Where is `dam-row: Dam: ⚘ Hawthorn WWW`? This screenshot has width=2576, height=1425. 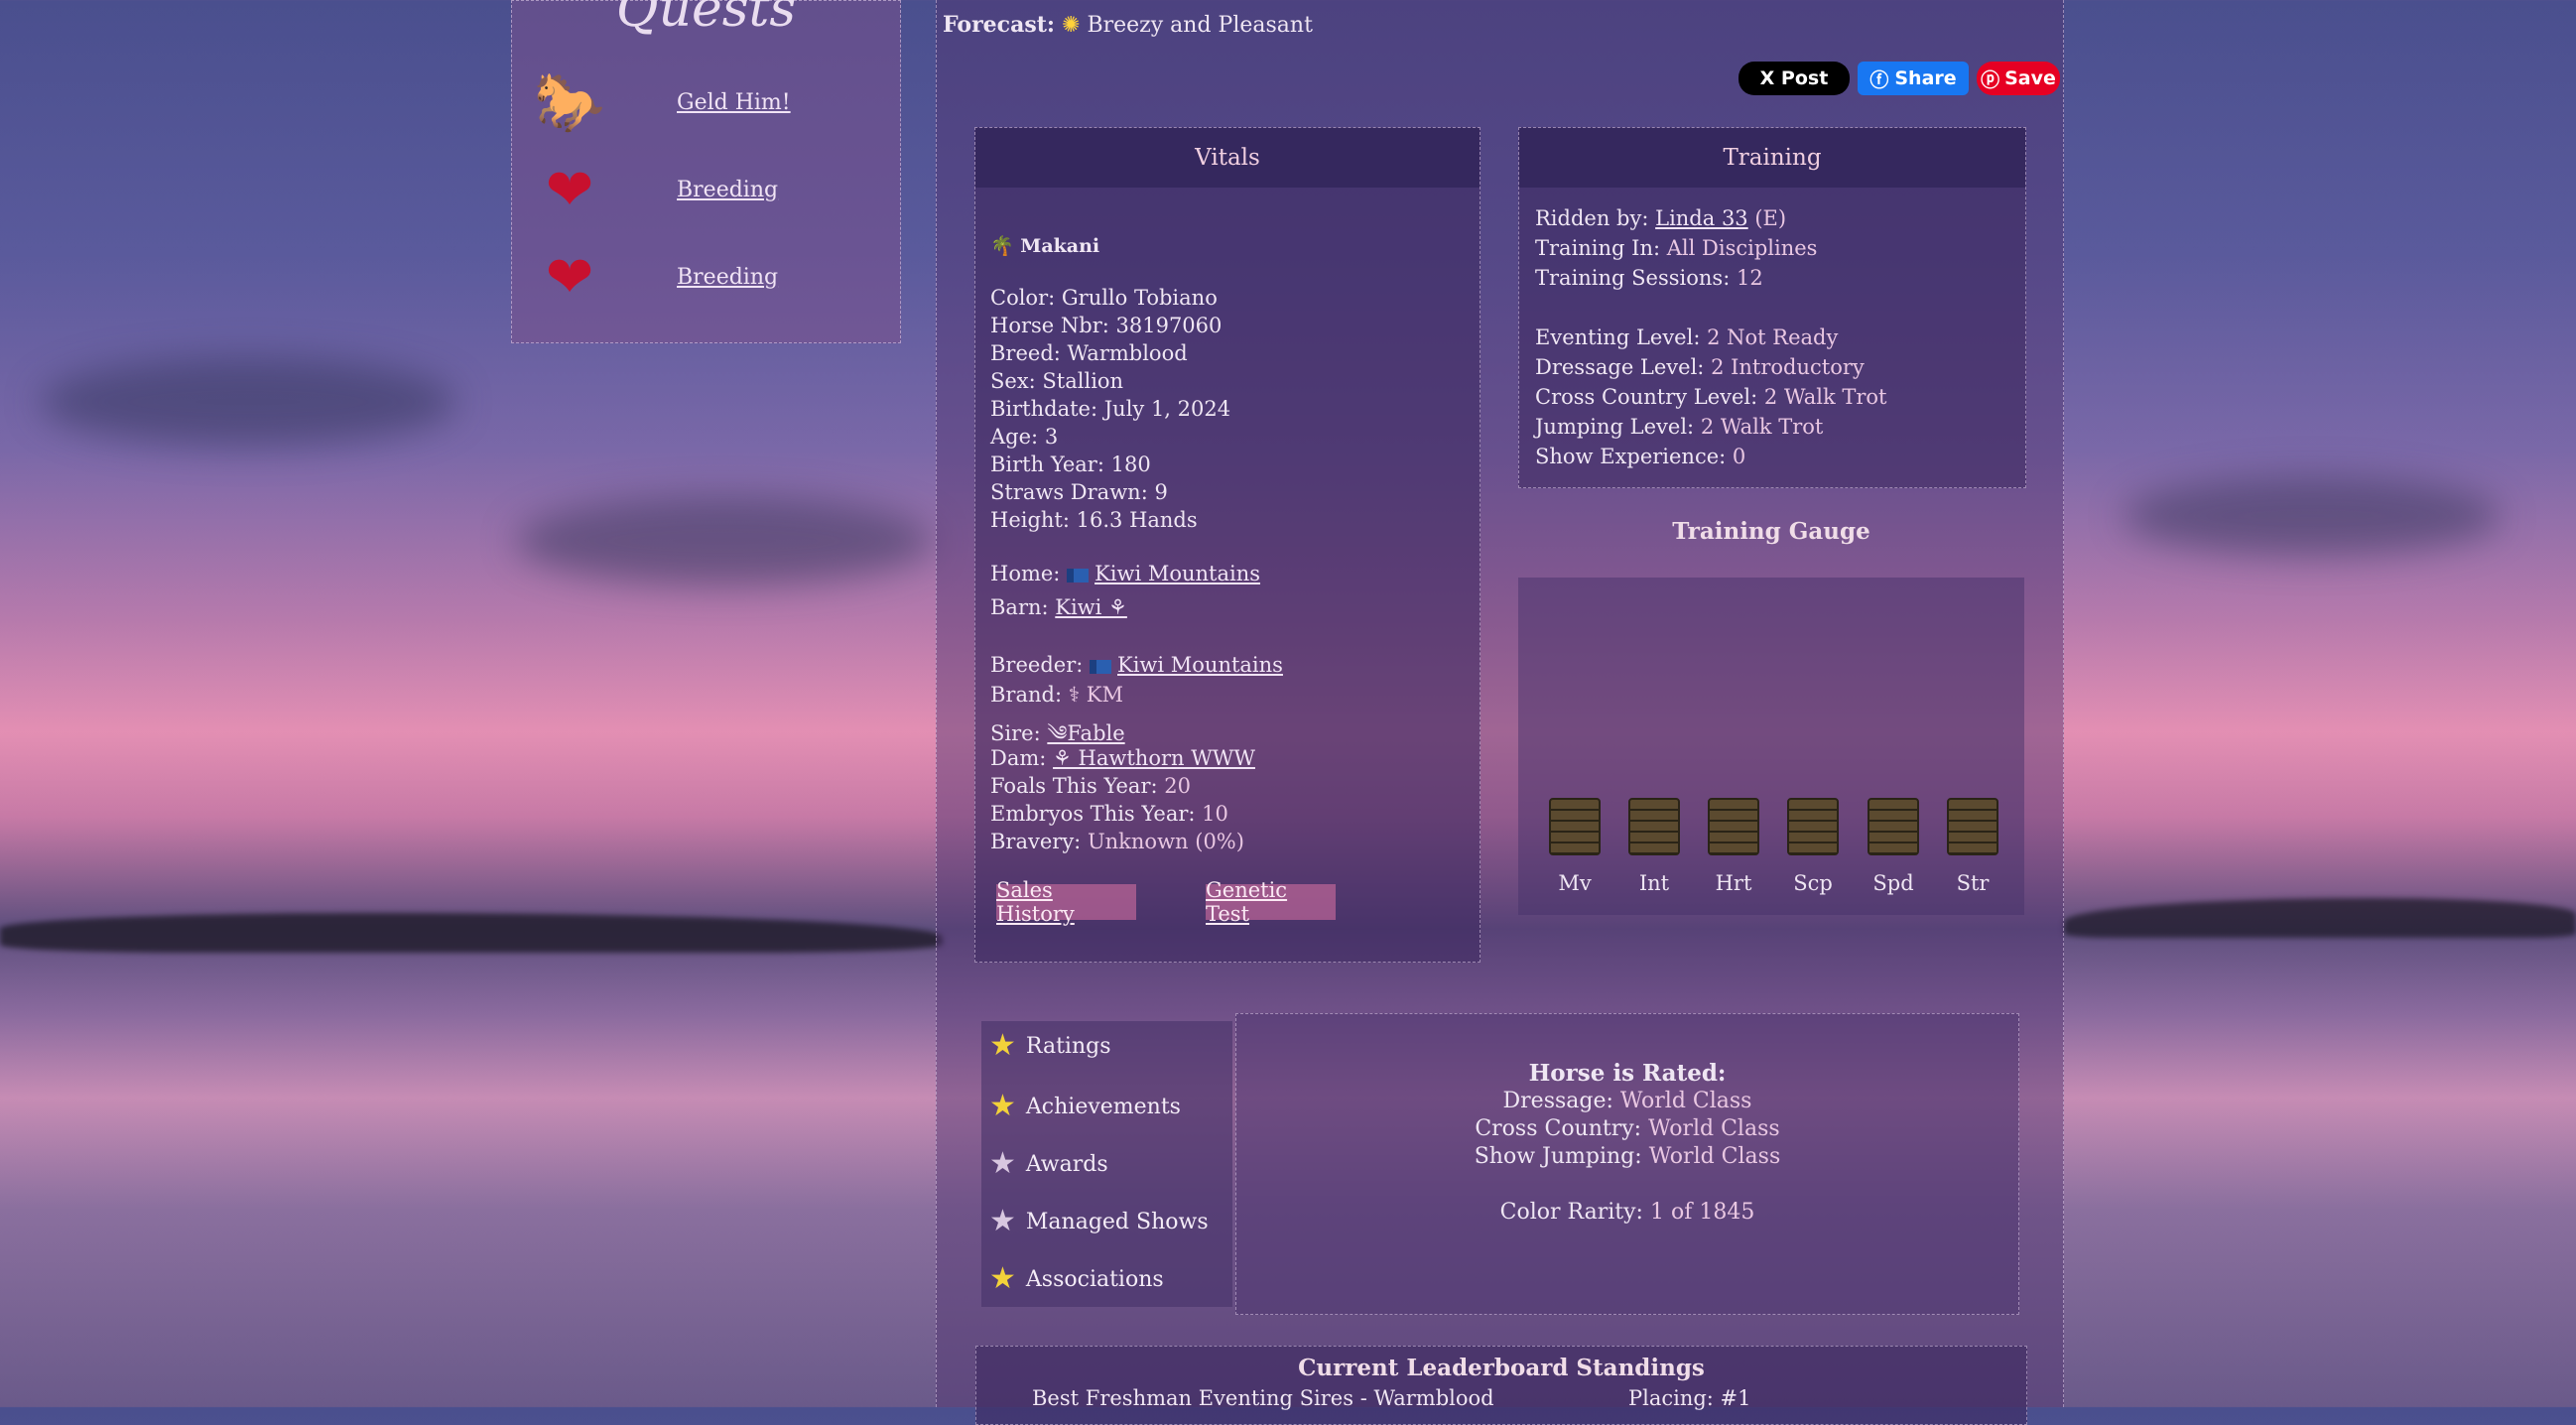 dam-row: Dam: ⚘ Hawthorn WWW is located at coordinates (1123, 758).